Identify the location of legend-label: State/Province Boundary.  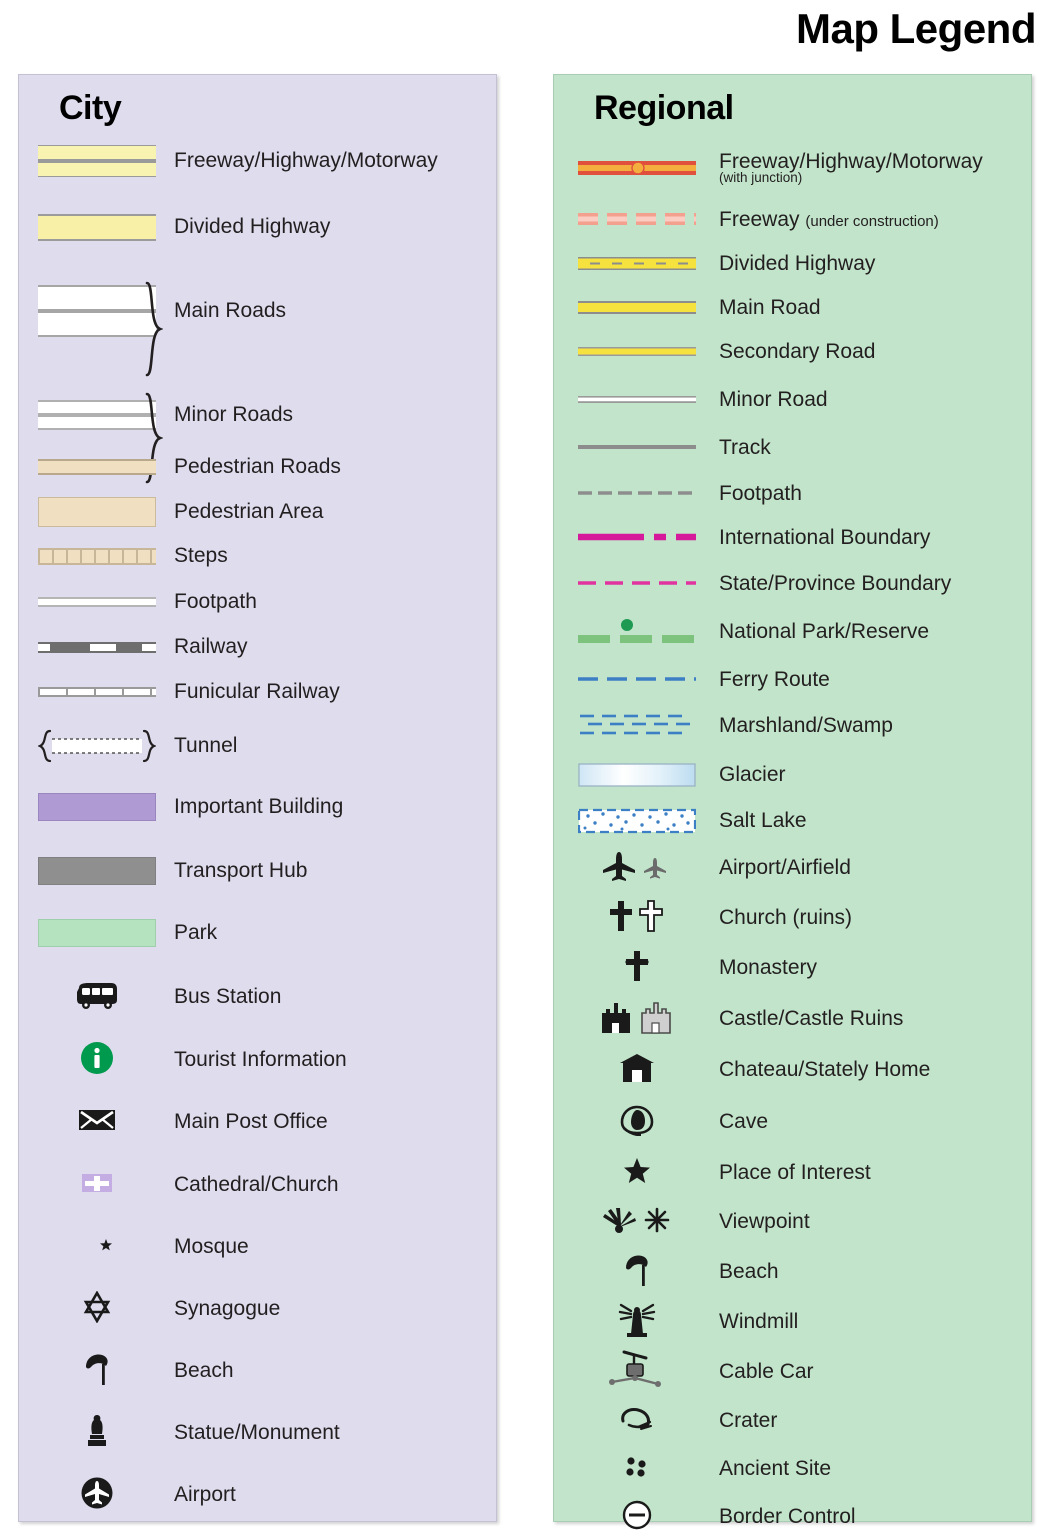
(835, 583).